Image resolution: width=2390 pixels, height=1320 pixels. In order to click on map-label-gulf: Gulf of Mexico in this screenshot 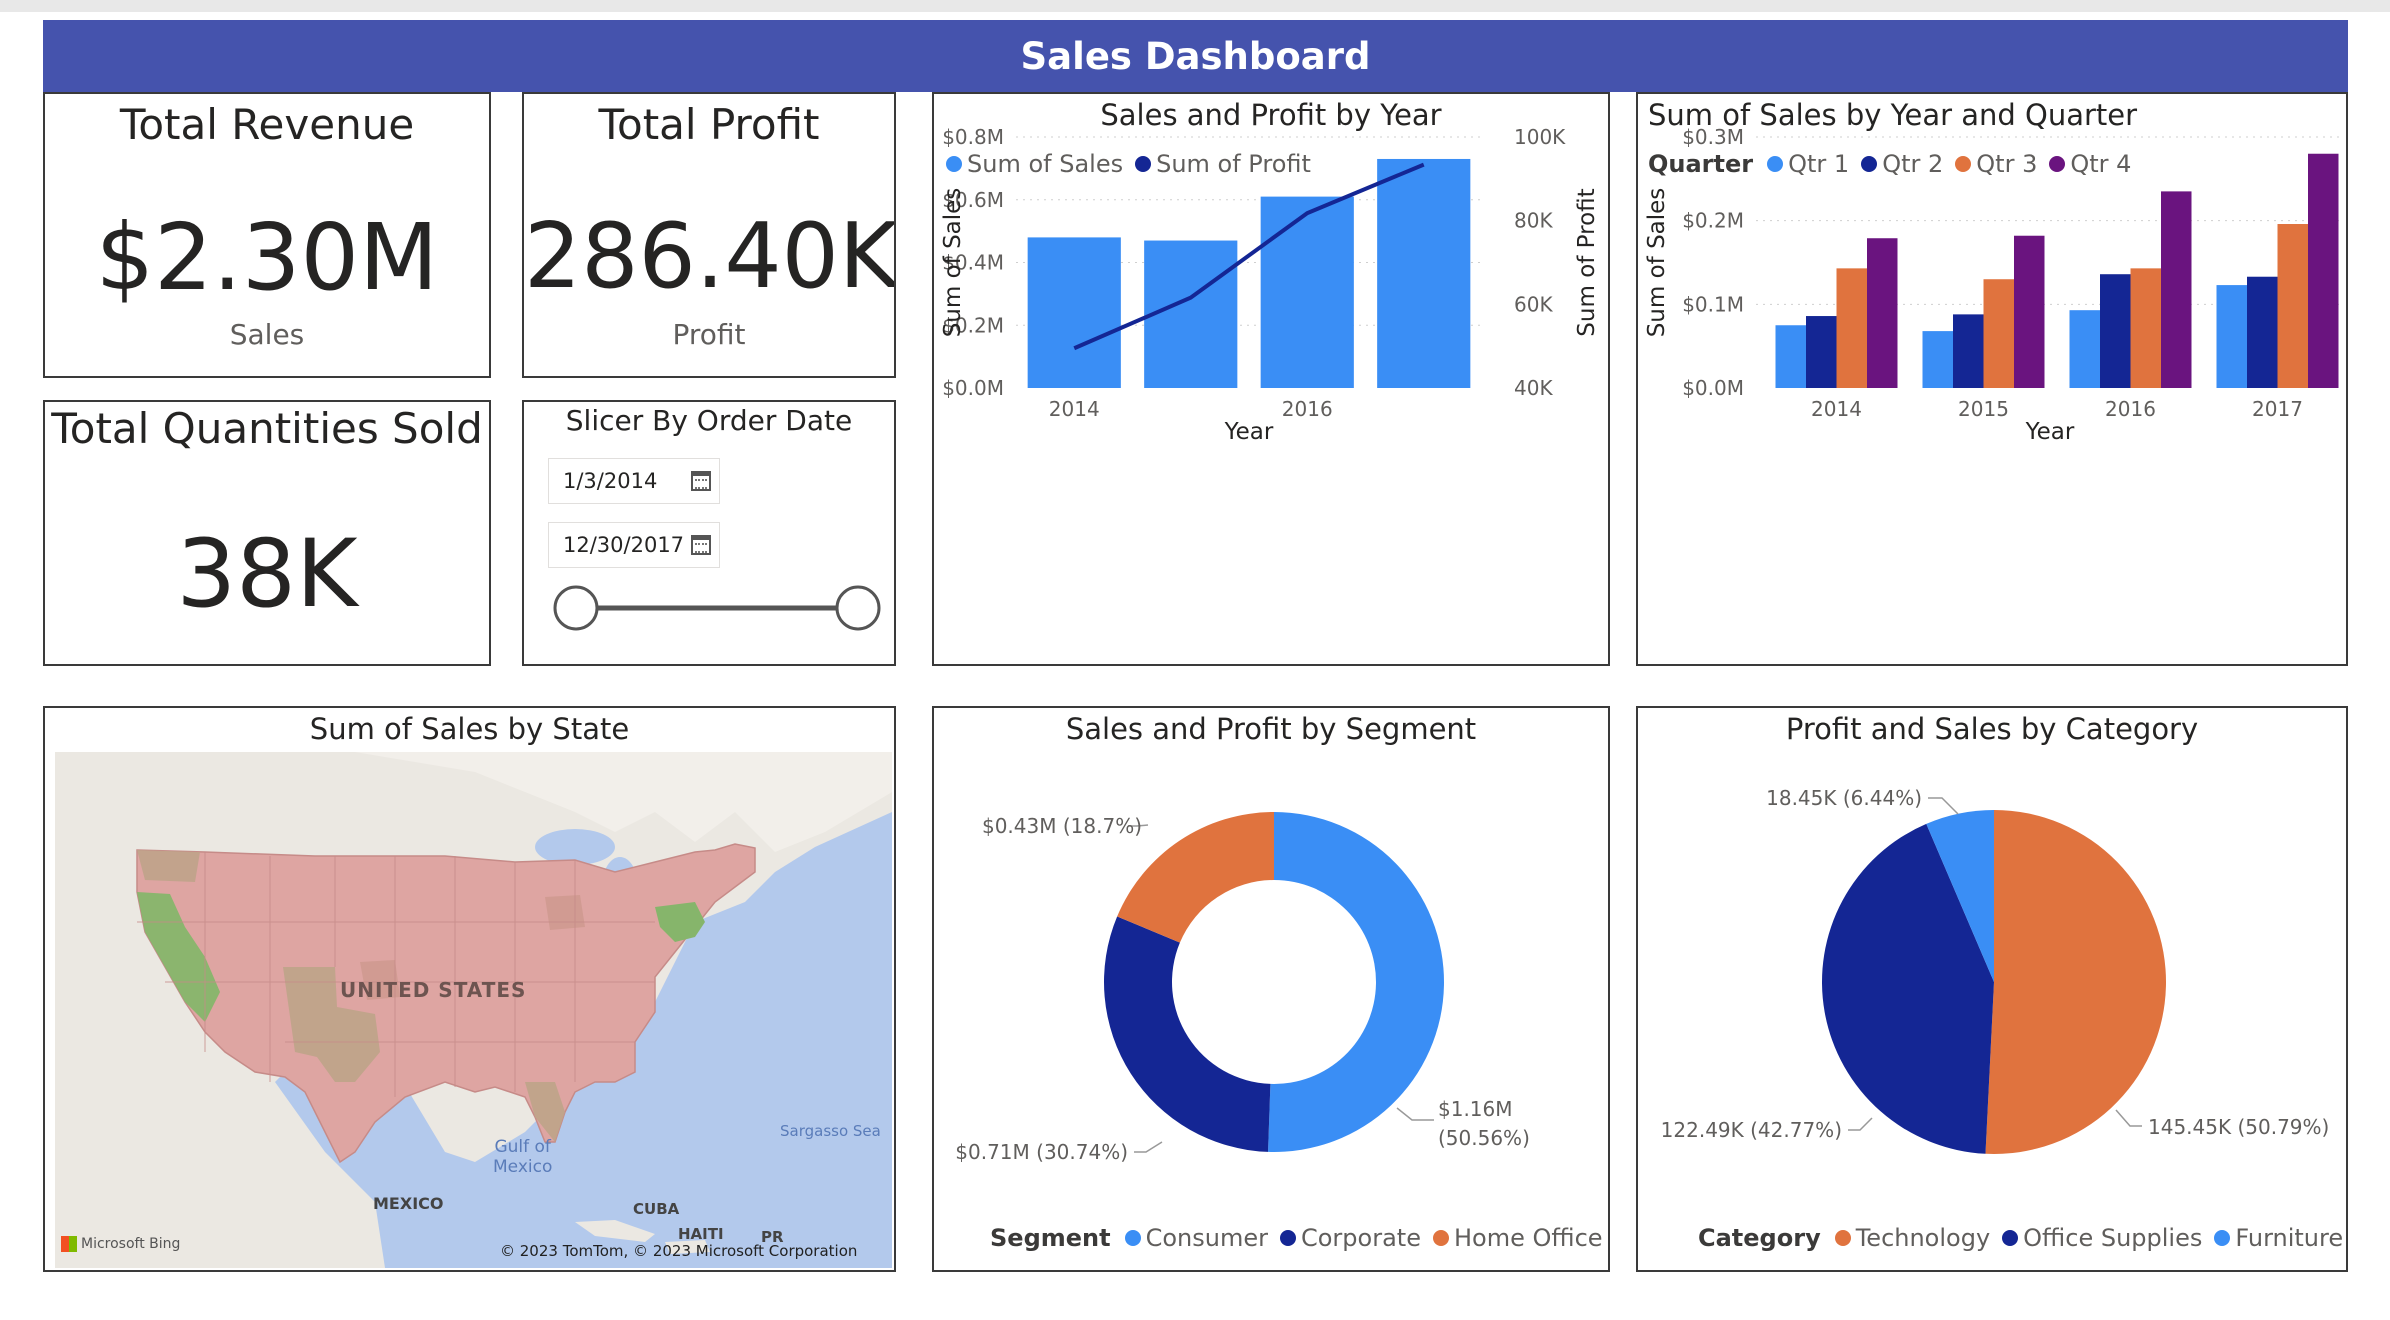, I will do `click(522, 1157)`.